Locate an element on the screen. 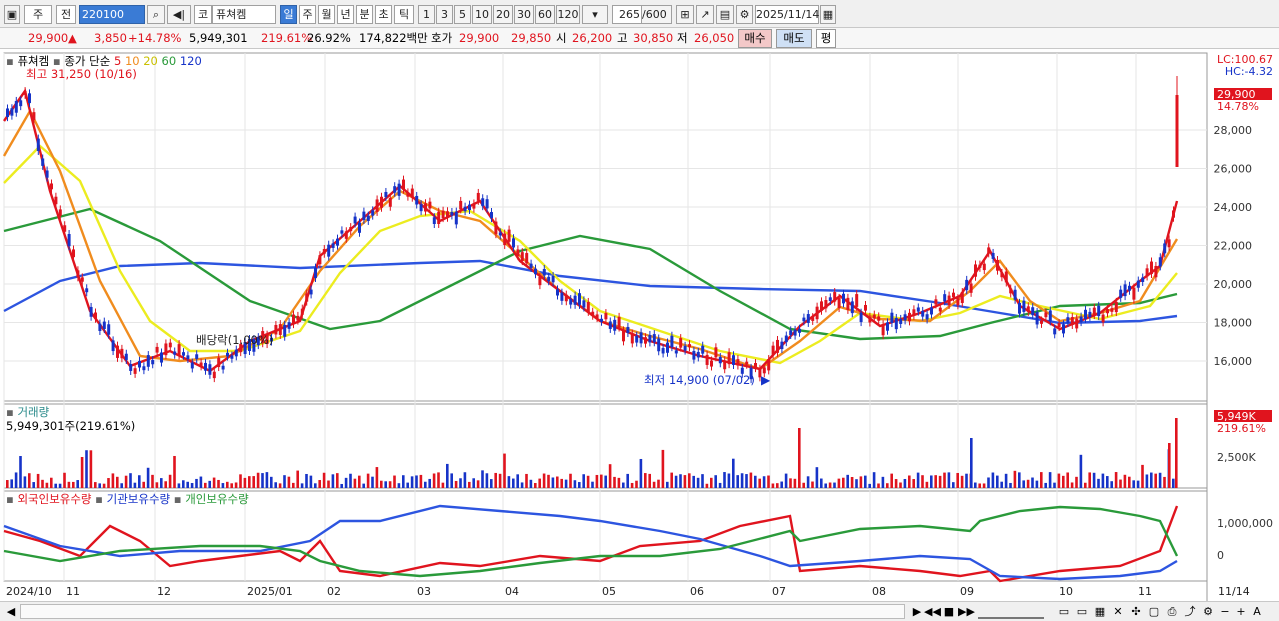  interval-120: 120 is located at coordinates (568, 14).